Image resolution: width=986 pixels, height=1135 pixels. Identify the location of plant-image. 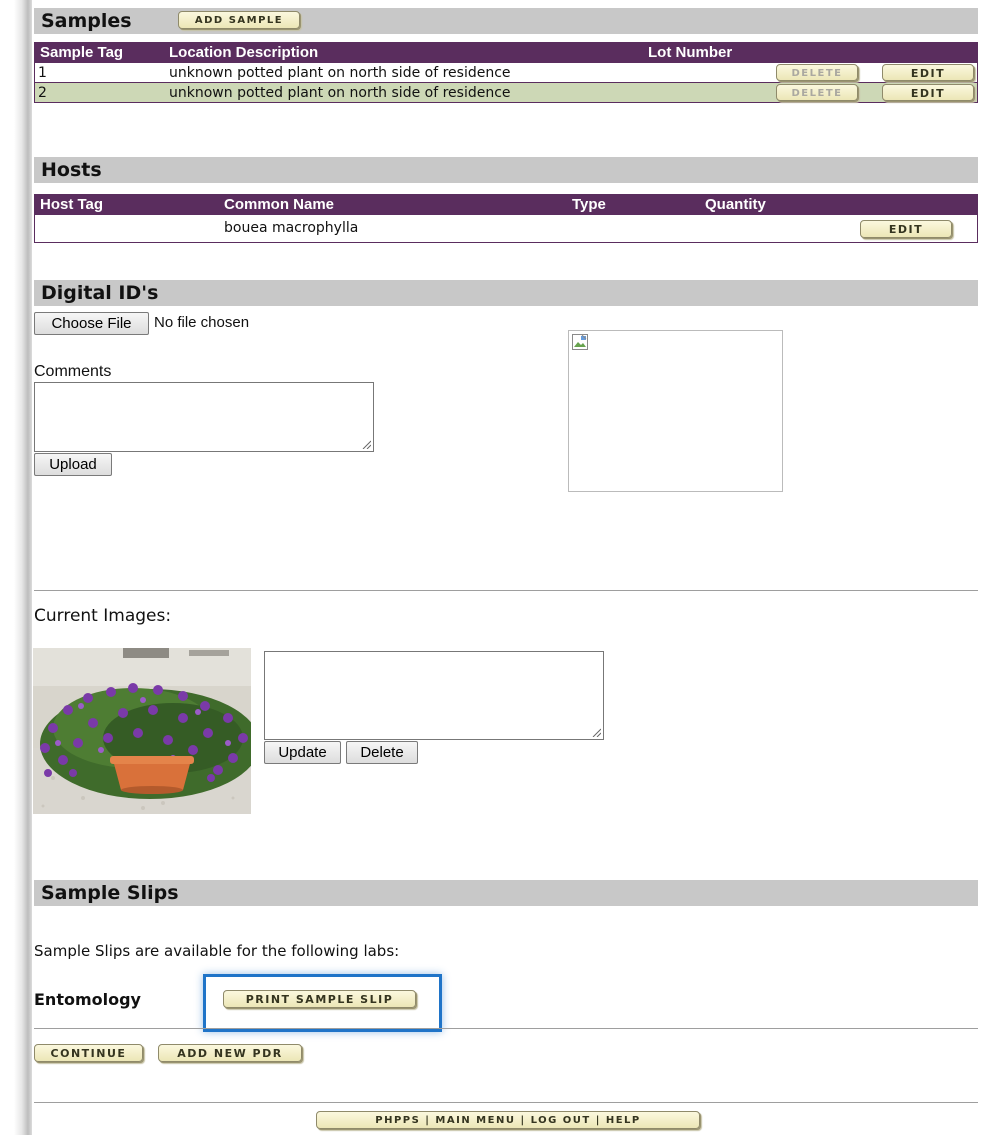
(142, 731).